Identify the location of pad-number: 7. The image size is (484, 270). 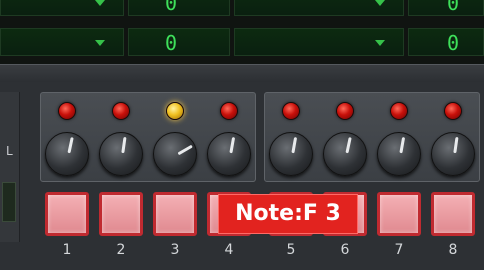
(399, 250).